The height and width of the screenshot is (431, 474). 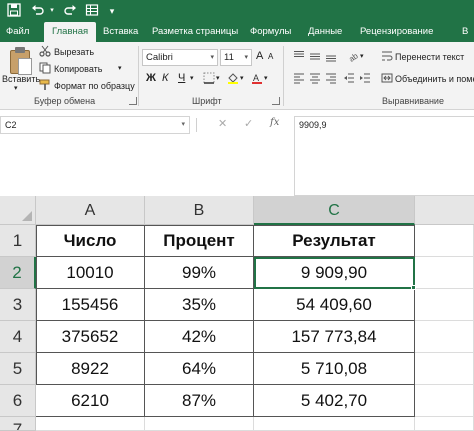 What do you see at coordinates (78, 69) in the screenshot?
I see `copy-button: Копировать` at bounding box center [78, 69].